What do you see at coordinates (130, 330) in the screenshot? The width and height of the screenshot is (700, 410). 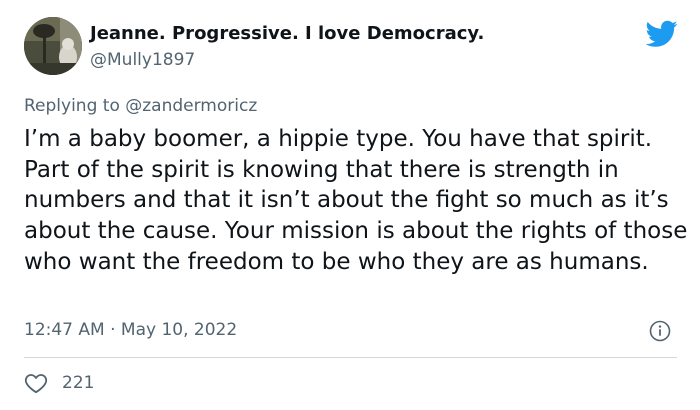 I see `tweet-timestamp: 12:47 AM · May 10, 2022` at bounding box center [130, 330].